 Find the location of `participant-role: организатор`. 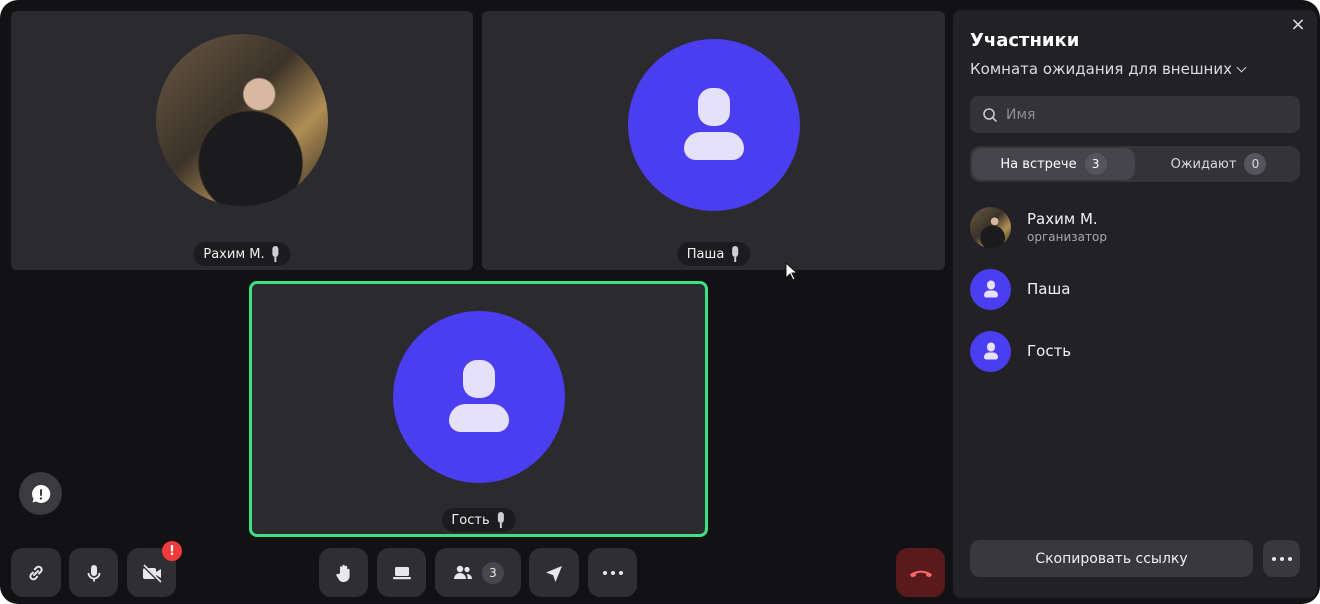

participant-role: организатор is located at coordinates (1067, 237).